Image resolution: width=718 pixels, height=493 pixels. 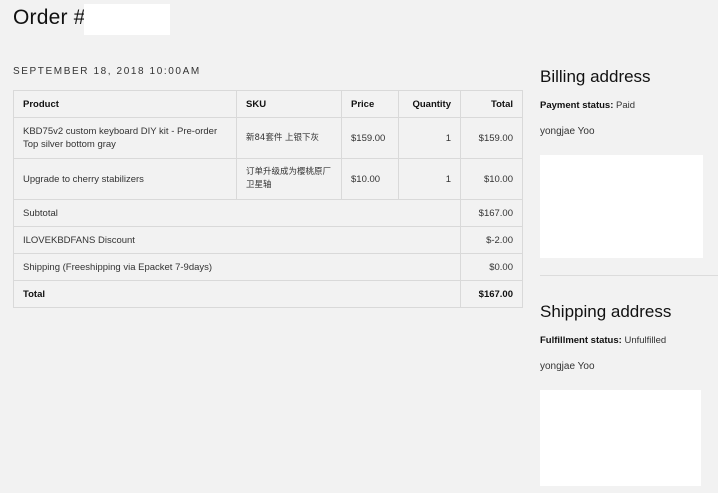 I want to click on fulfillment-status-label: Fulfillment status:, so click(x=581, y=340).